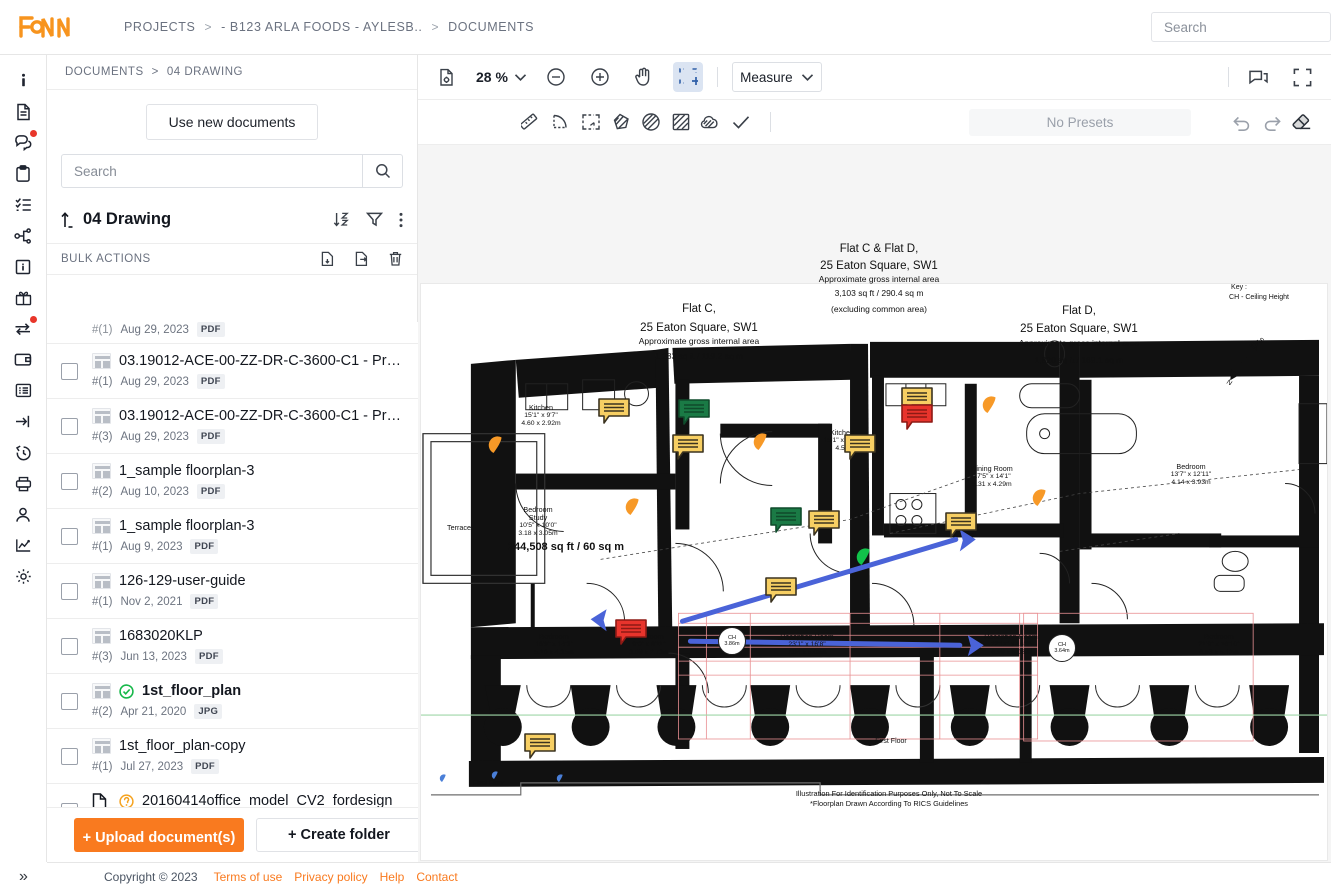  I want to click on create-folder-button: + Create folder, so click(339, 835).